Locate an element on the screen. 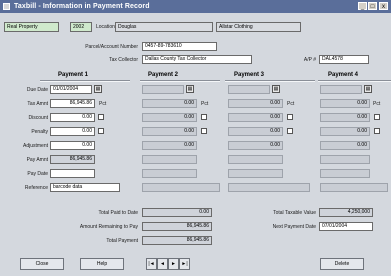  p2-pct-label: Pct is located at coordinates (205, 104).